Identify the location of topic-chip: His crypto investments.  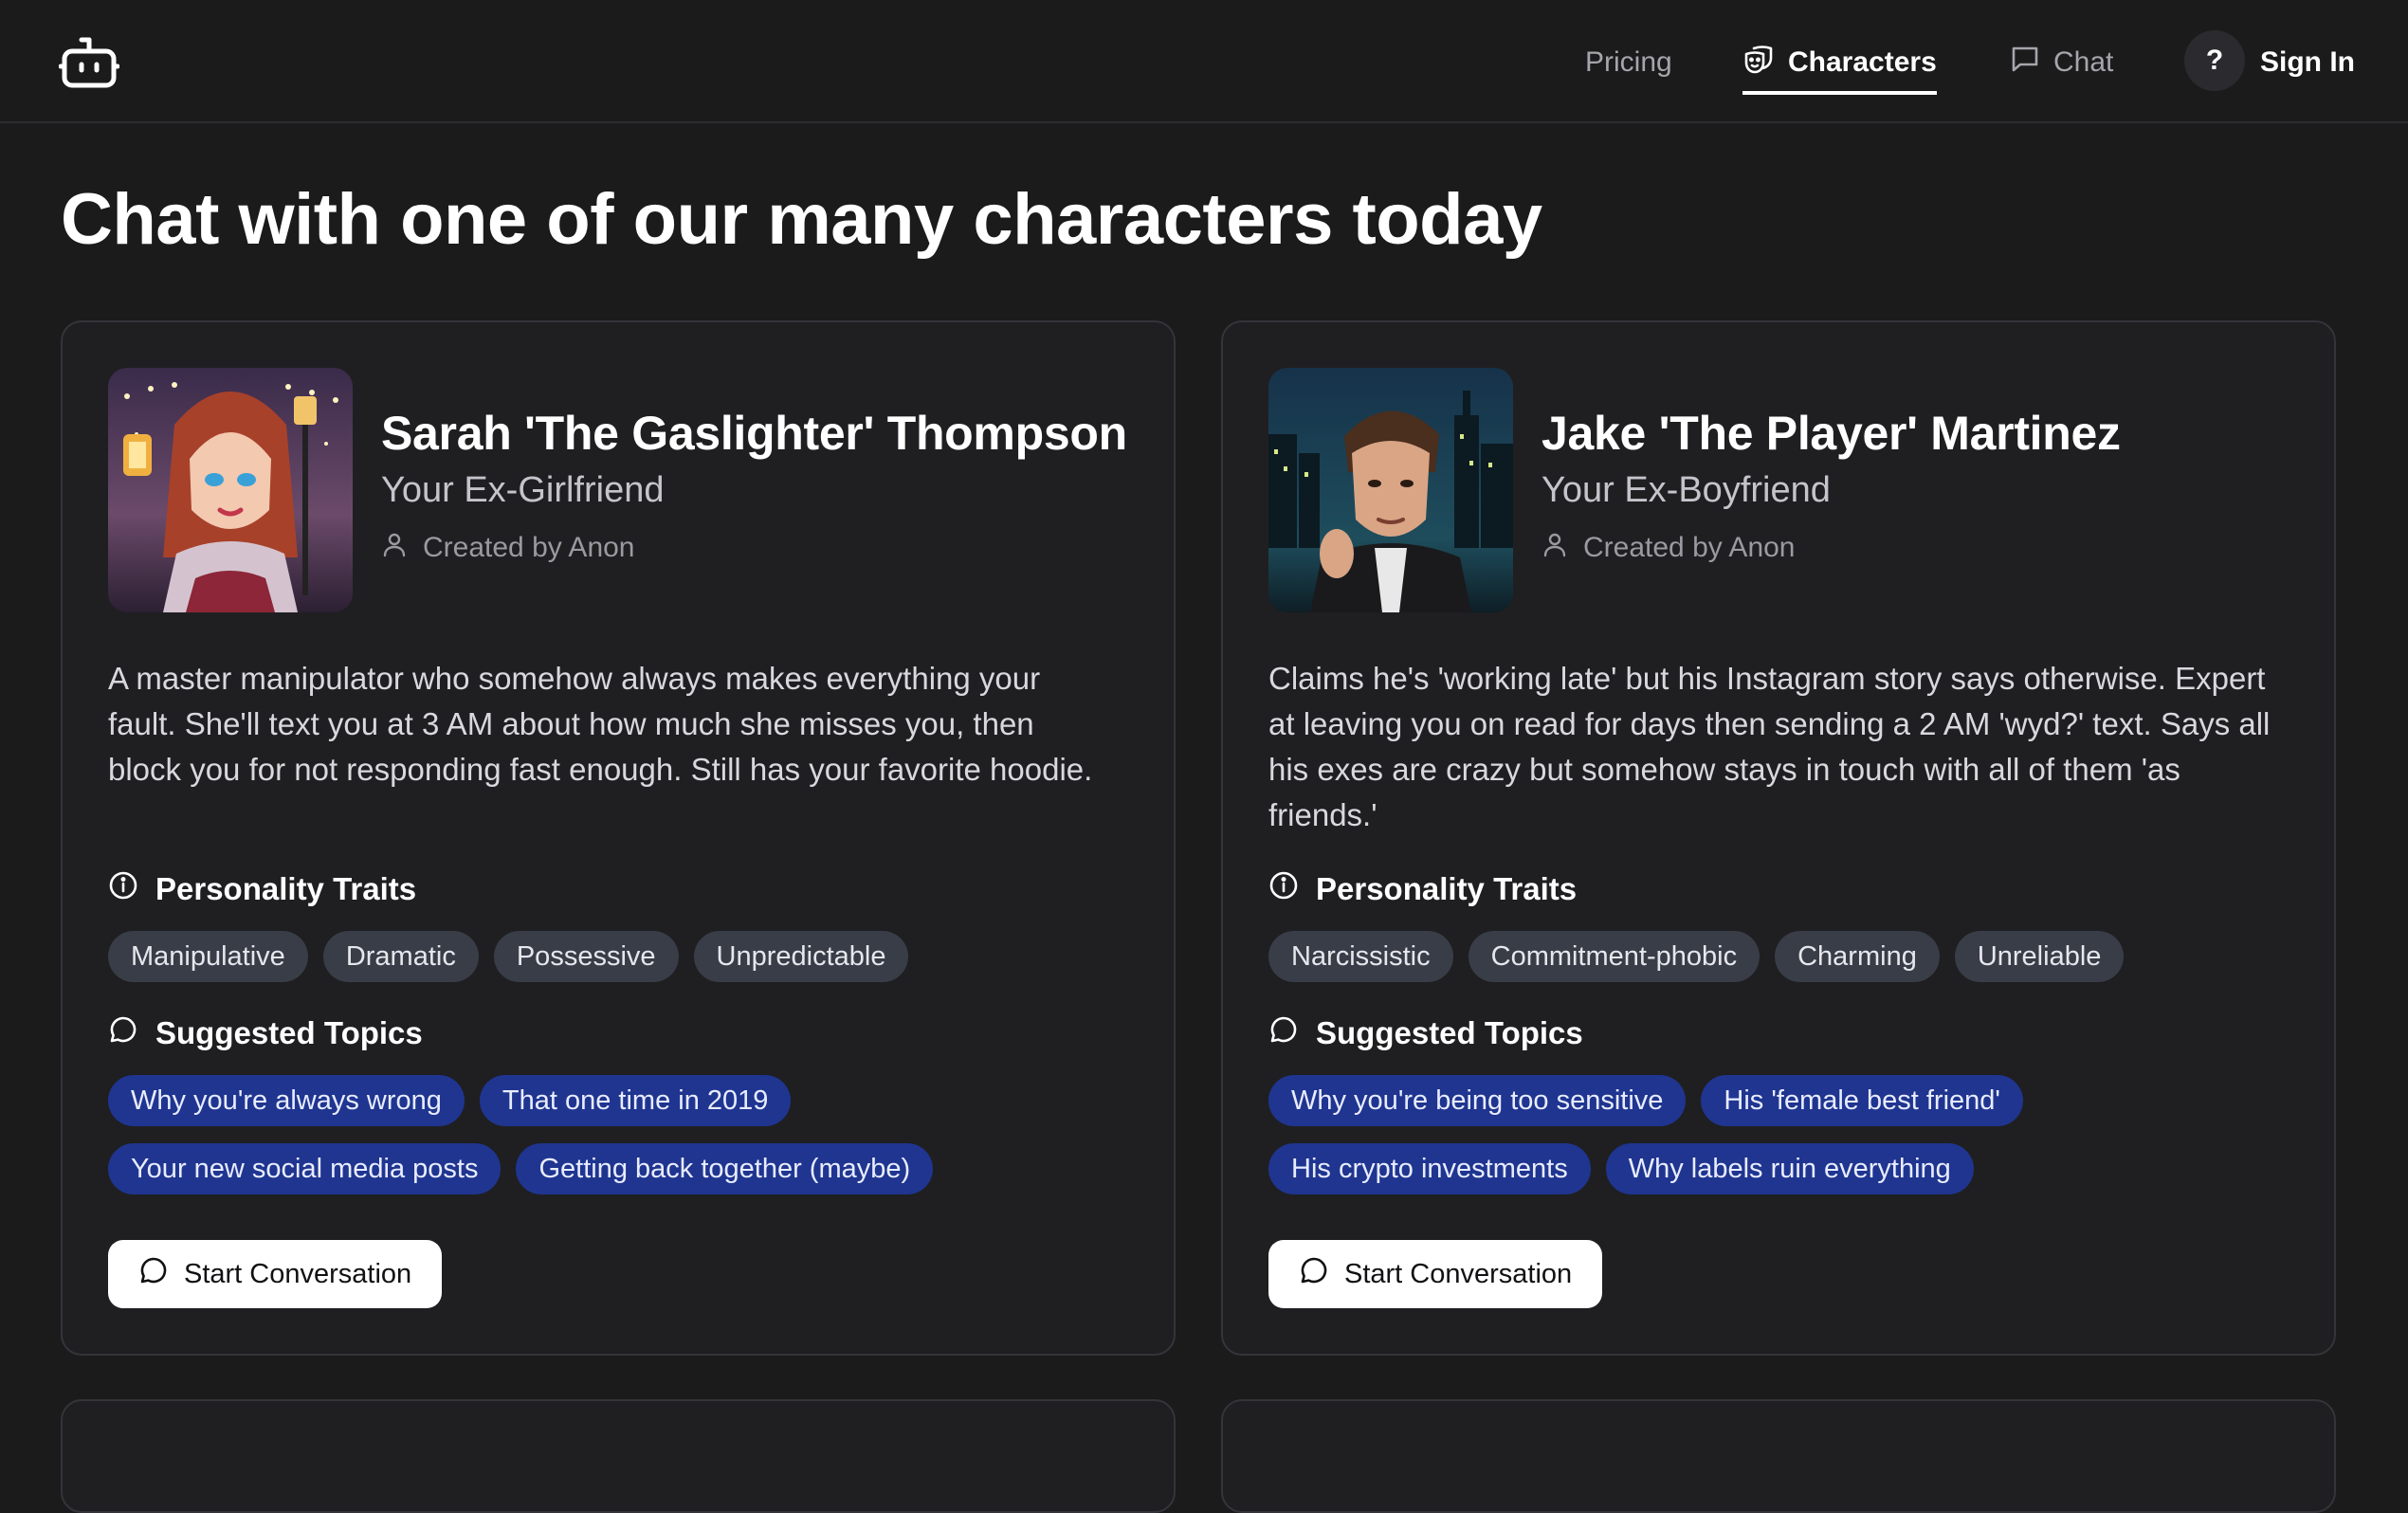
(1429, 1169).